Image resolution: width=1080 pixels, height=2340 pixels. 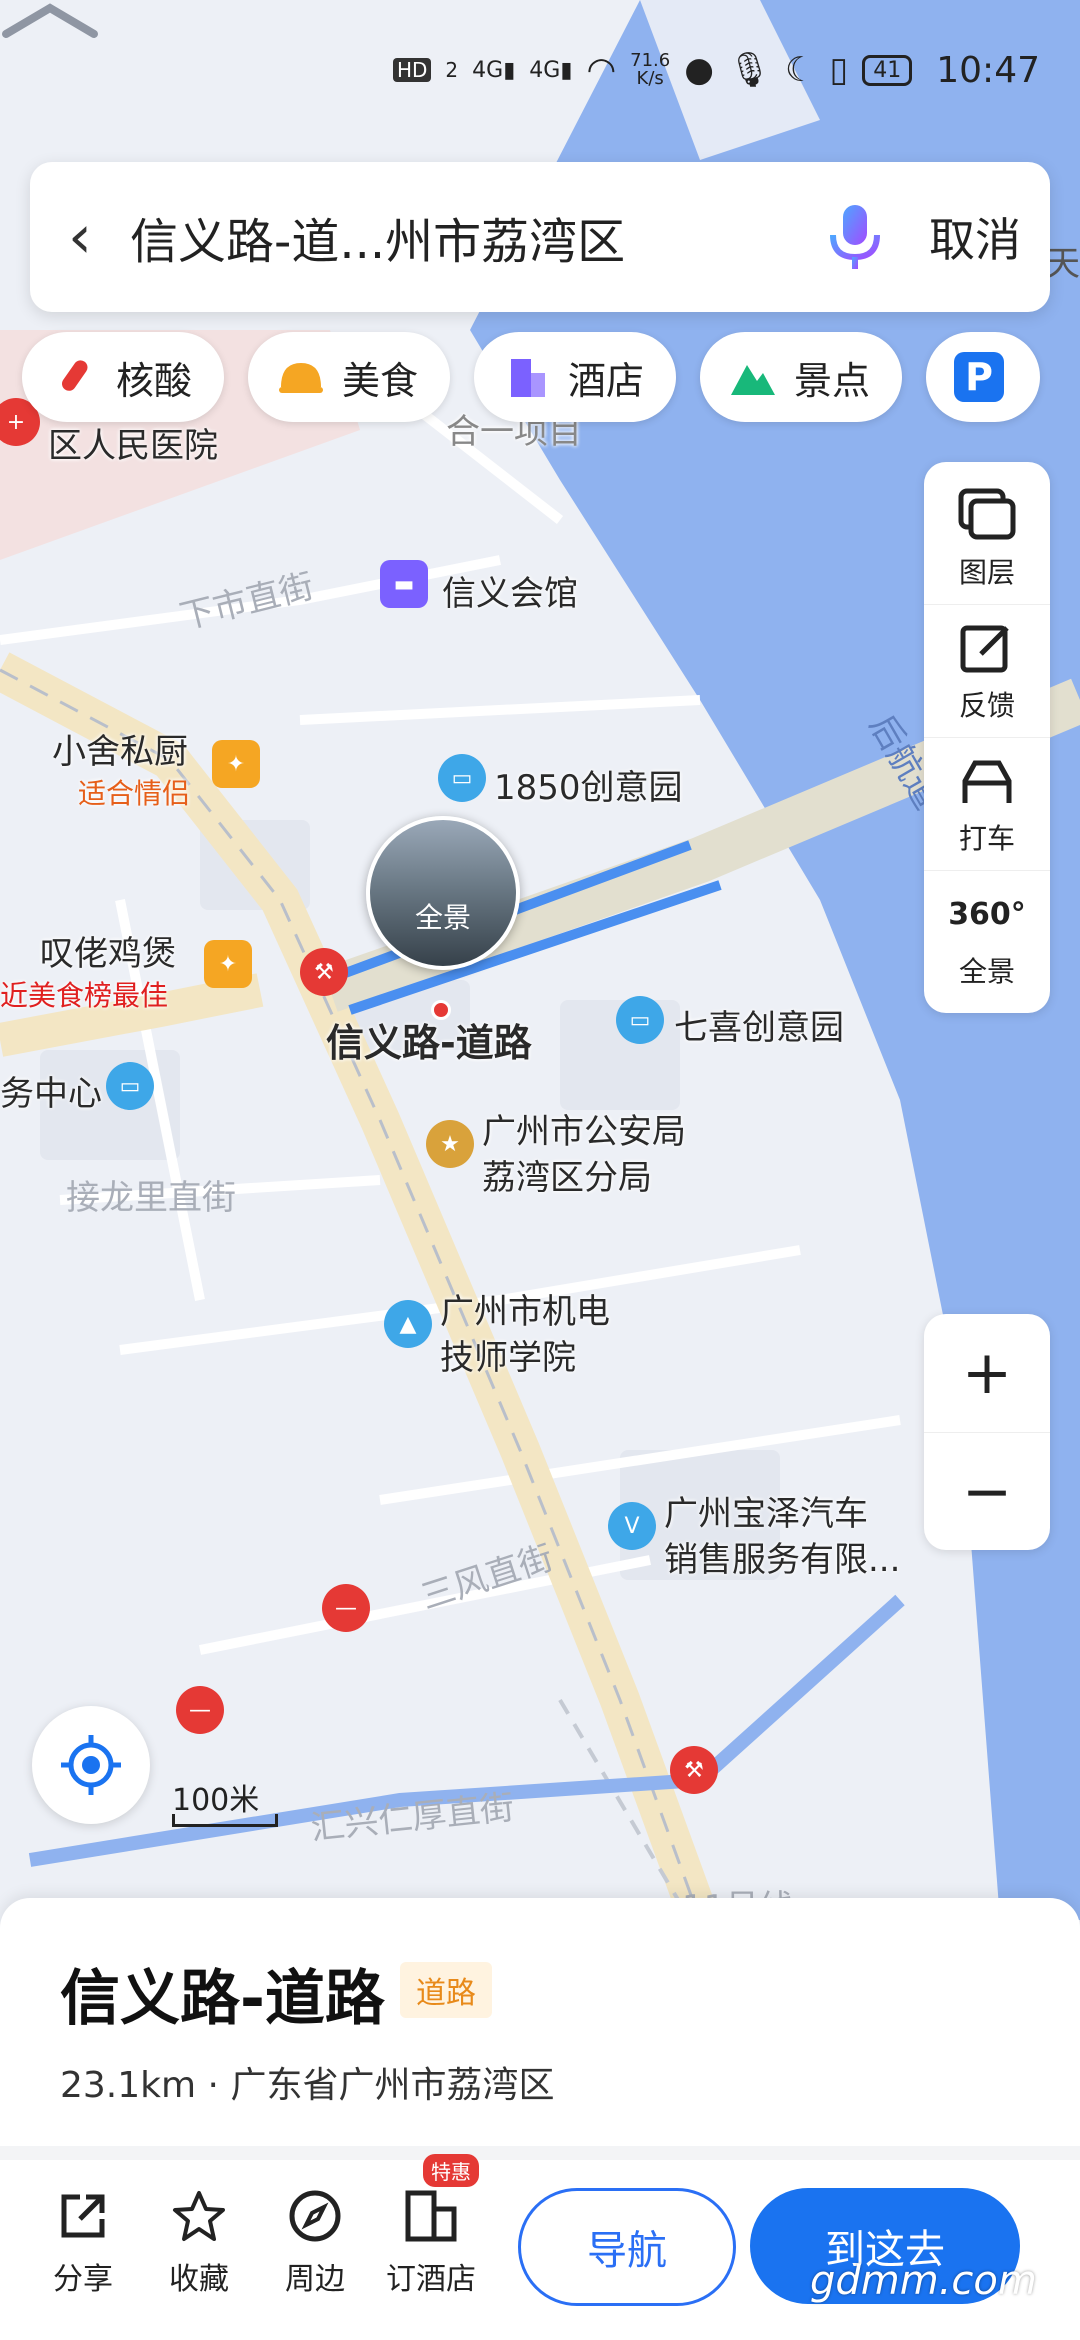 What do you see at coordinates (510, 590) in the screenshot?
I see `xinyi-hall-label: 信义会馆` at bounding box center [510, 590].